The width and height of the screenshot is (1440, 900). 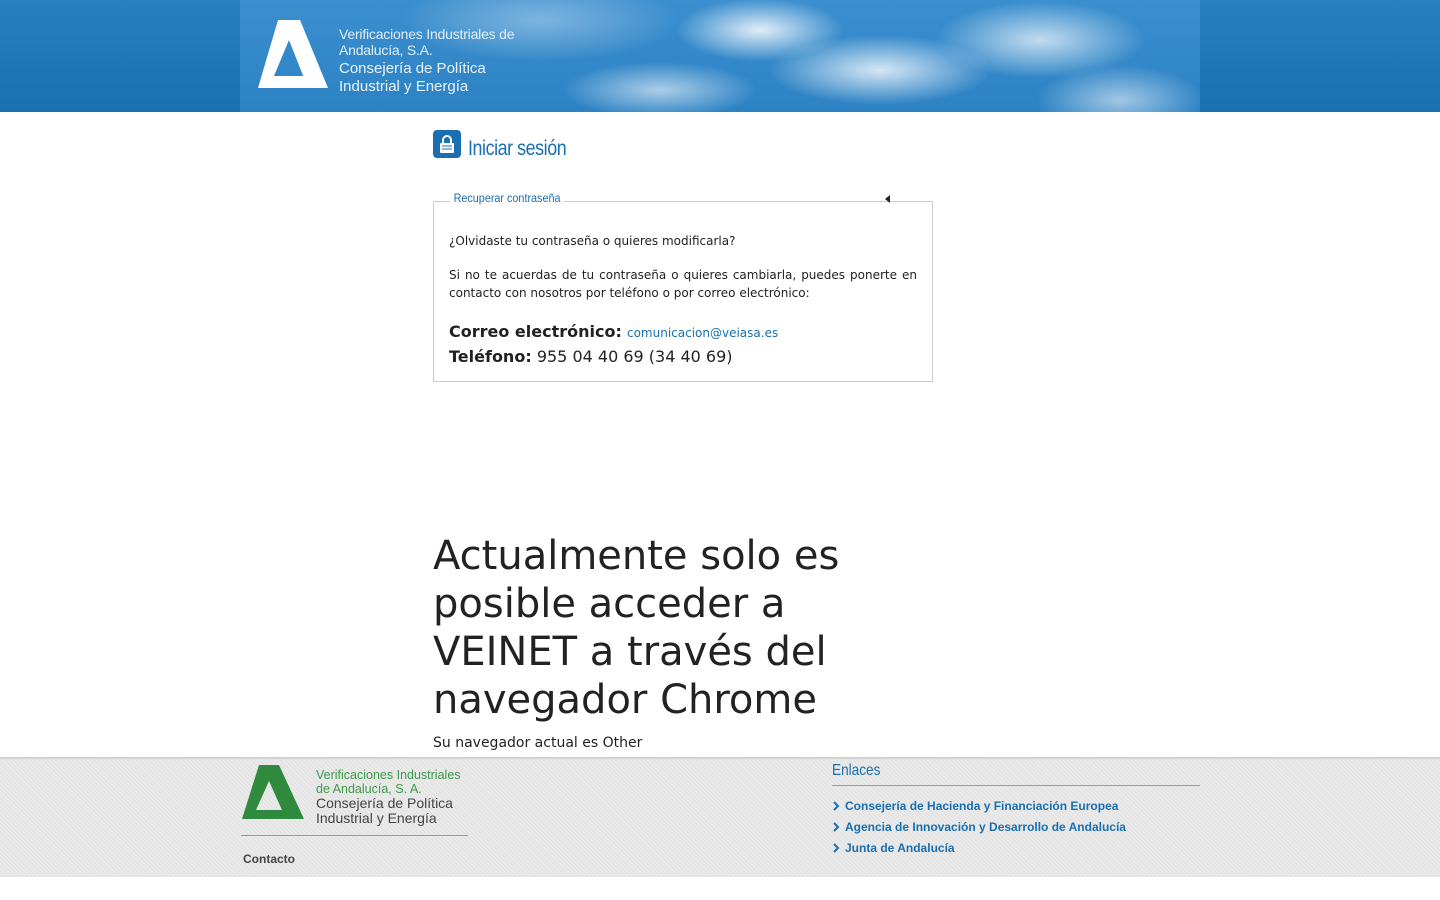 I want to click on login-title: Iniciar sesión, so click(x=517, y=148).